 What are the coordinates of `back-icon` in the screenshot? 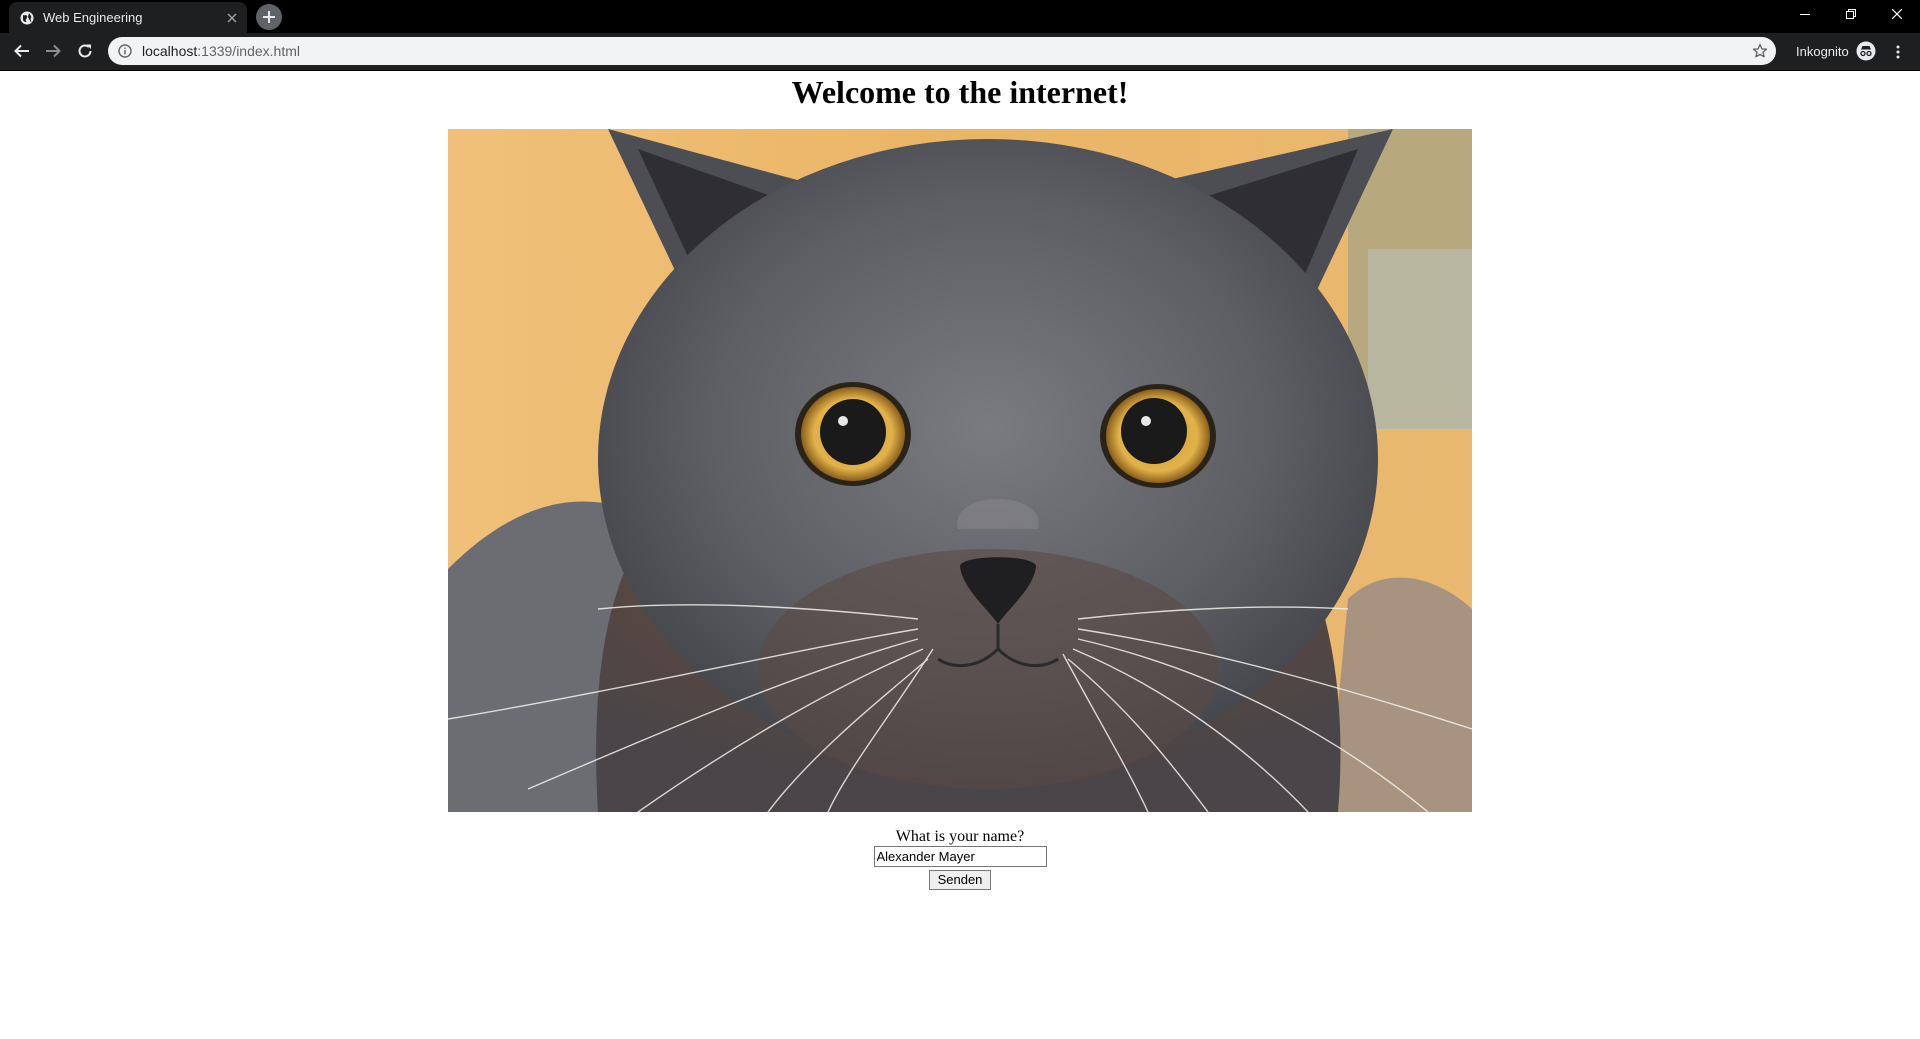 It's located at (21, 51).